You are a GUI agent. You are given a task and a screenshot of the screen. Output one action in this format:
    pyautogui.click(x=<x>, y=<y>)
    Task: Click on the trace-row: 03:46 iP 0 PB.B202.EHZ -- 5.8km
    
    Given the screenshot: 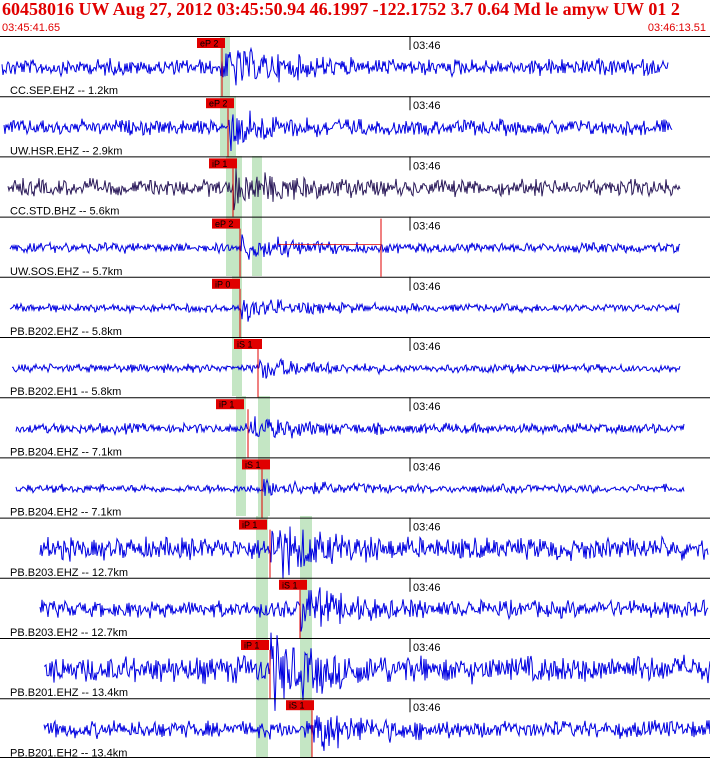 What is the action you would take?
    pyautogui.click(x=355, y=307)
    